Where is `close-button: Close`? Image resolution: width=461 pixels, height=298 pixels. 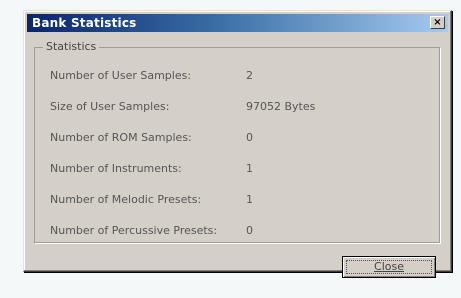 close-button: Close is located at coordinates (389, 267).